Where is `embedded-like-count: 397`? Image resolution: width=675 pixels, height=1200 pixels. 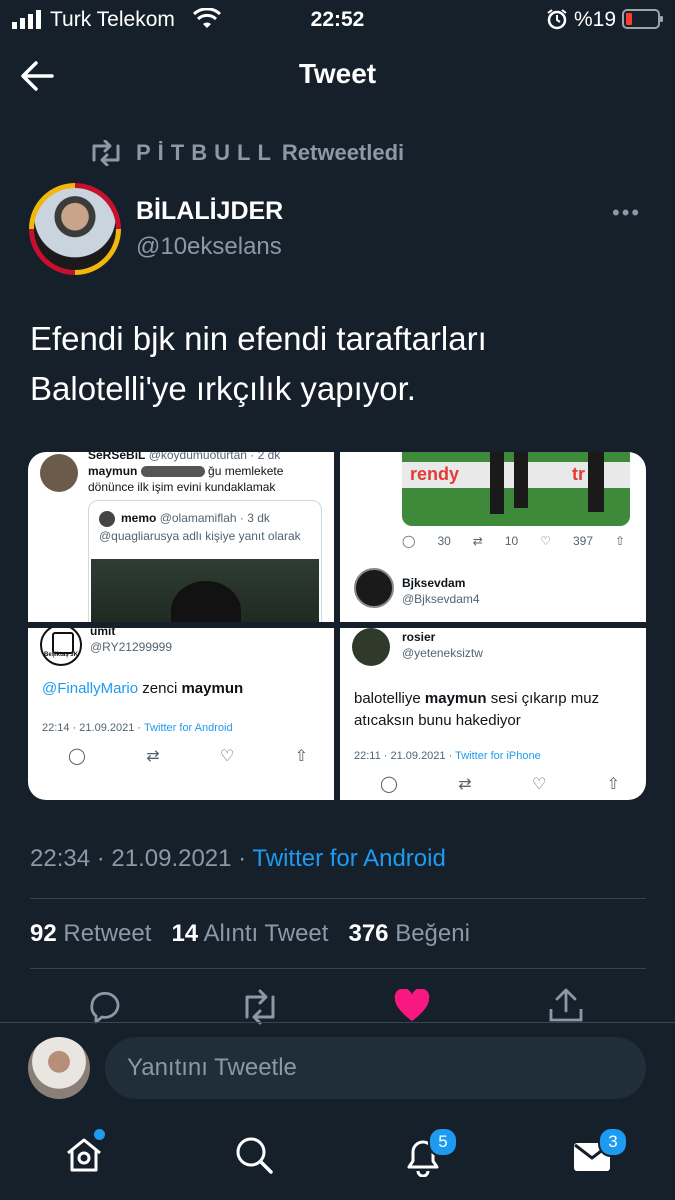
embedded-like-count: 397 is located at coordinates (583, 541).